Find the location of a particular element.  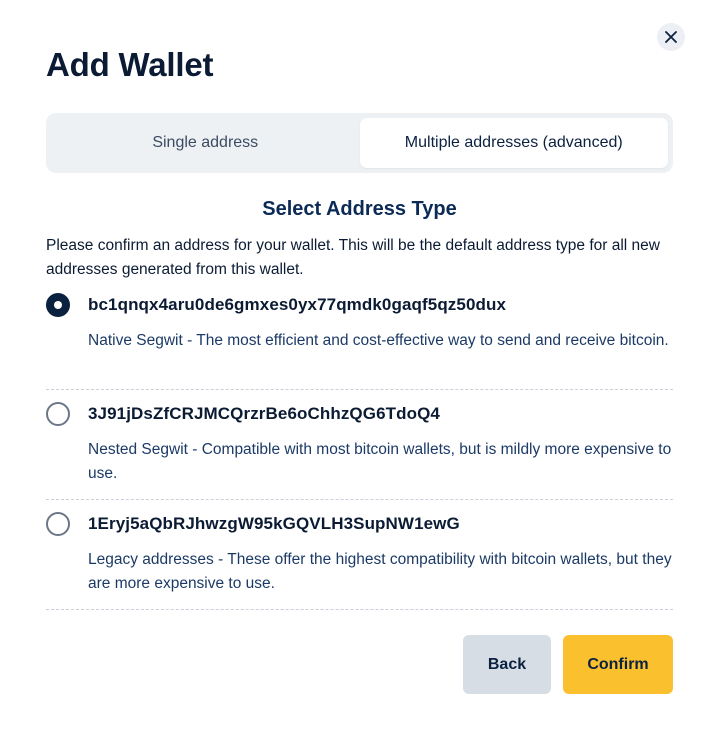

address-value: 3J91jDsZfCRJMCQrzrBe6oChhzQG6TdoQ4 is located at coordinates (264, 413).